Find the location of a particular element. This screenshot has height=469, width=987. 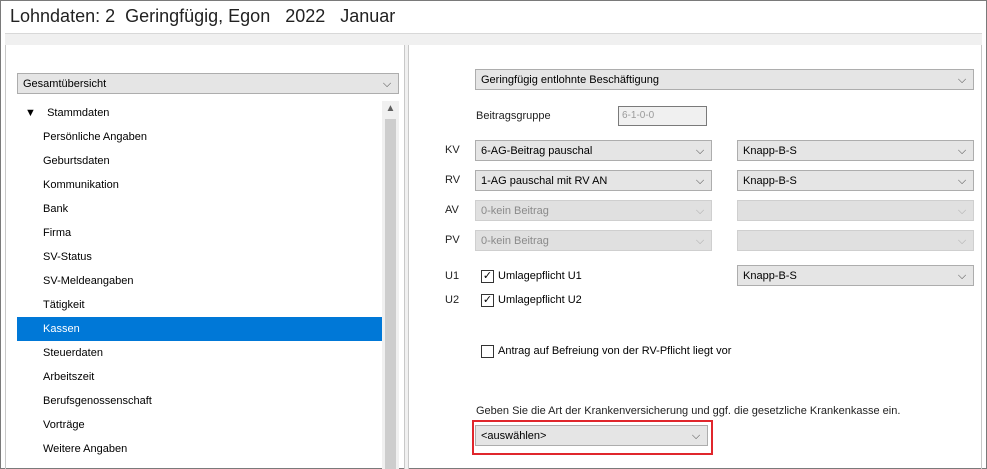

highlight-frame is located at coordinates (592, 437).